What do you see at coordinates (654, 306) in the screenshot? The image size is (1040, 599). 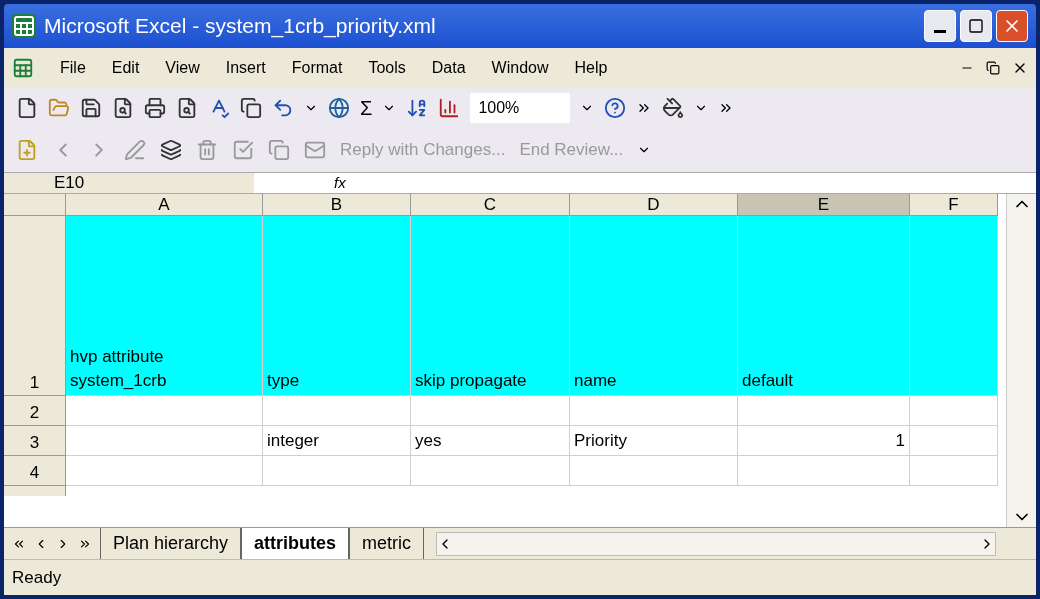 I see `table-cell: name` at bounding box center [654, 306].